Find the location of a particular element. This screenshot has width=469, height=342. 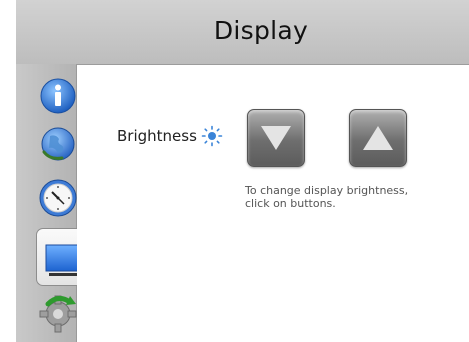

hint-line-1: To change display brightness, is located at coordinates (327, 190).